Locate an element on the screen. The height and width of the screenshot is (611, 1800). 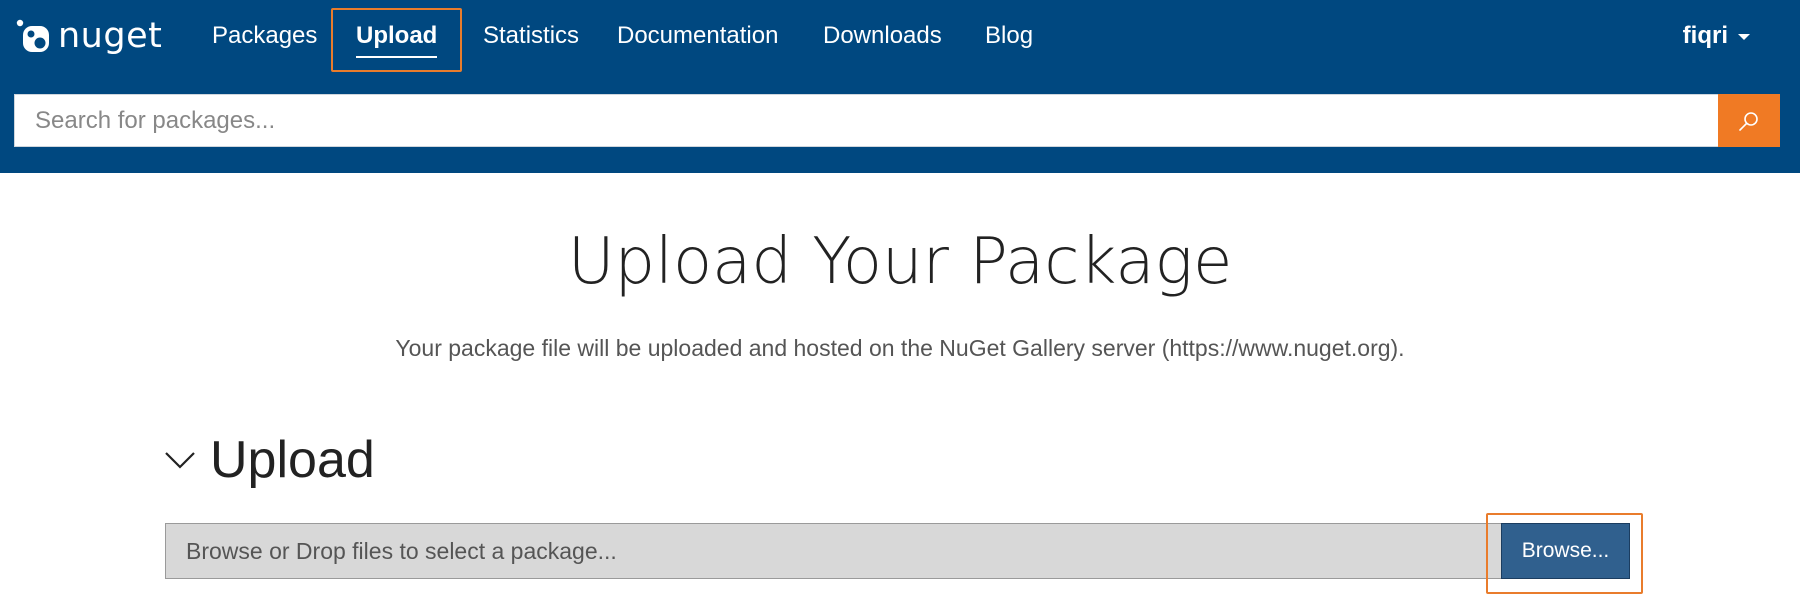
page-title: Upload Your Package is located at coordinates (900, 262).